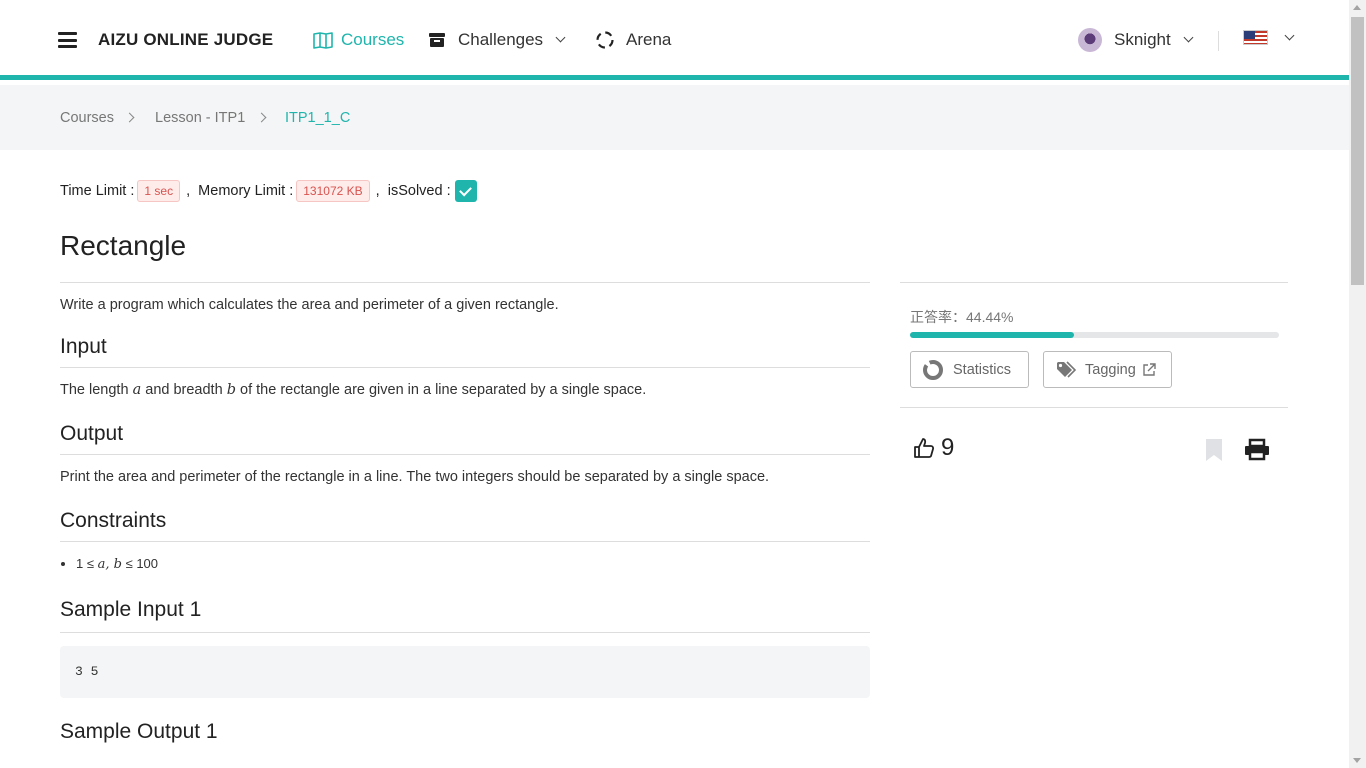 This screenshot has height=768, width=1366. I want to click on print-icon, so click(1257, 450).